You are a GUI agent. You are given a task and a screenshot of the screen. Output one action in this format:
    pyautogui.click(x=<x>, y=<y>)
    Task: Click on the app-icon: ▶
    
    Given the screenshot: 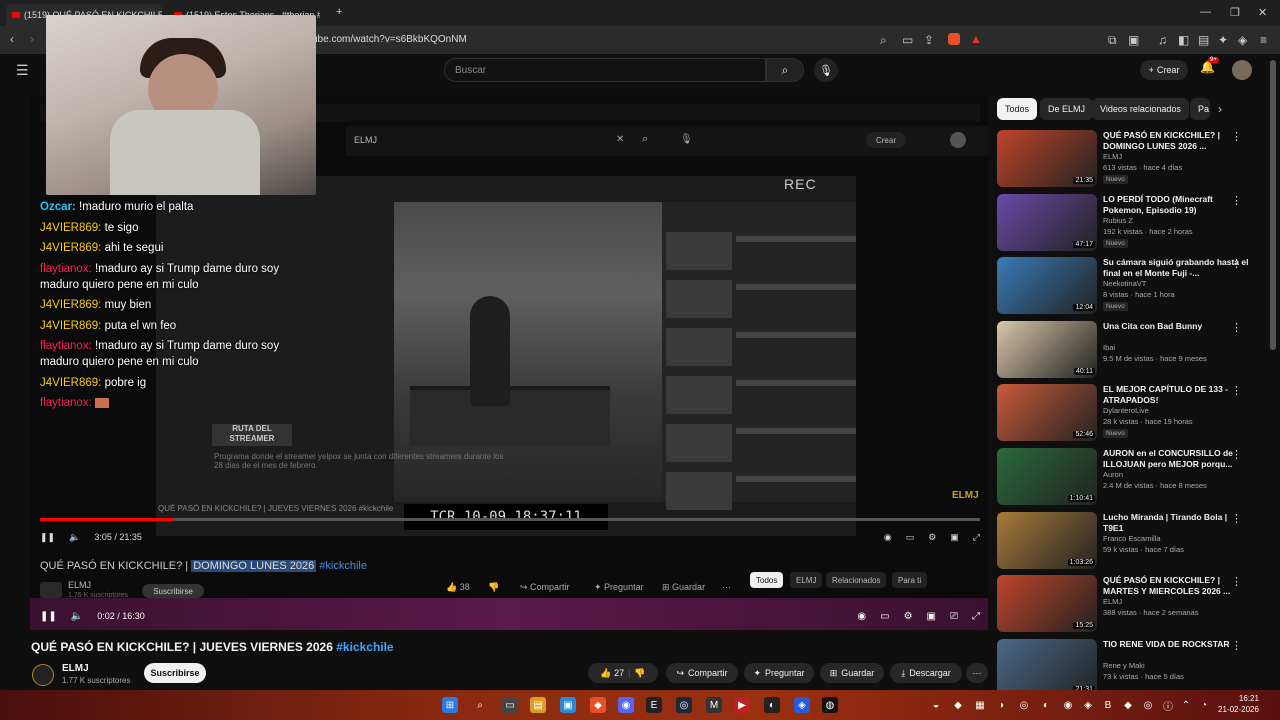 What is the action you would take?
    pyautogui.click(x=742, y=705)
    